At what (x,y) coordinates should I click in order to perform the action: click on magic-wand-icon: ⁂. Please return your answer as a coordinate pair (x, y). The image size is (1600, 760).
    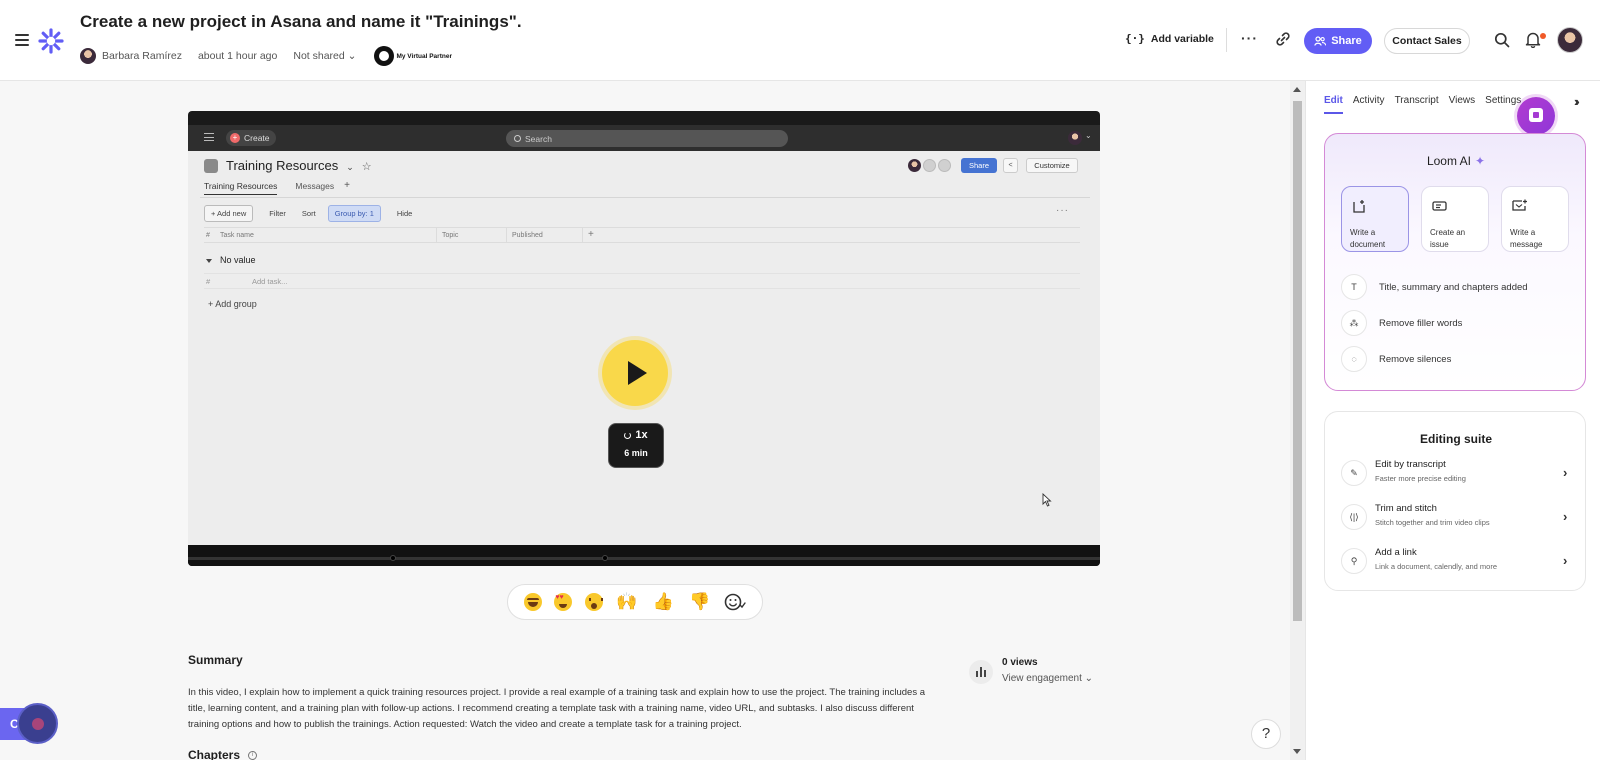
    Looking at the image, I should click on (1354, 323).